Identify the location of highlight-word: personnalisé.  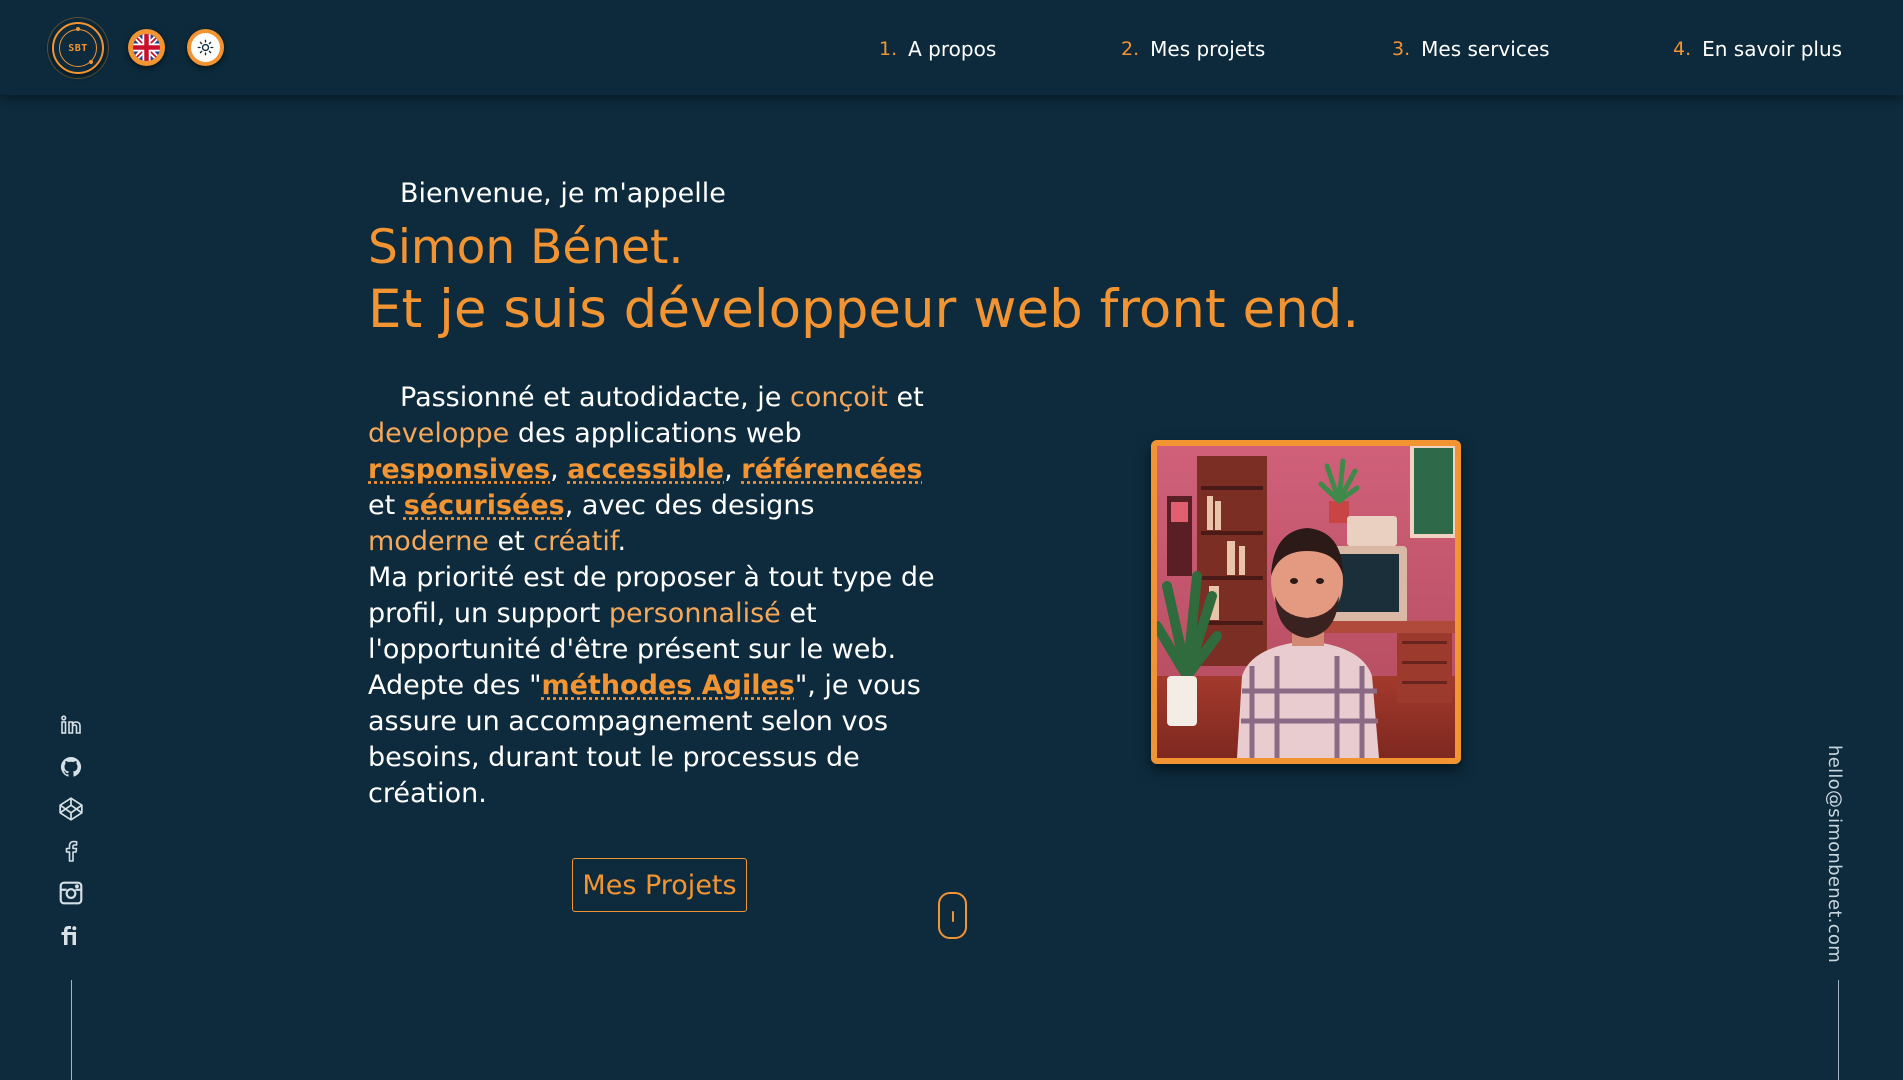
(694, 613).